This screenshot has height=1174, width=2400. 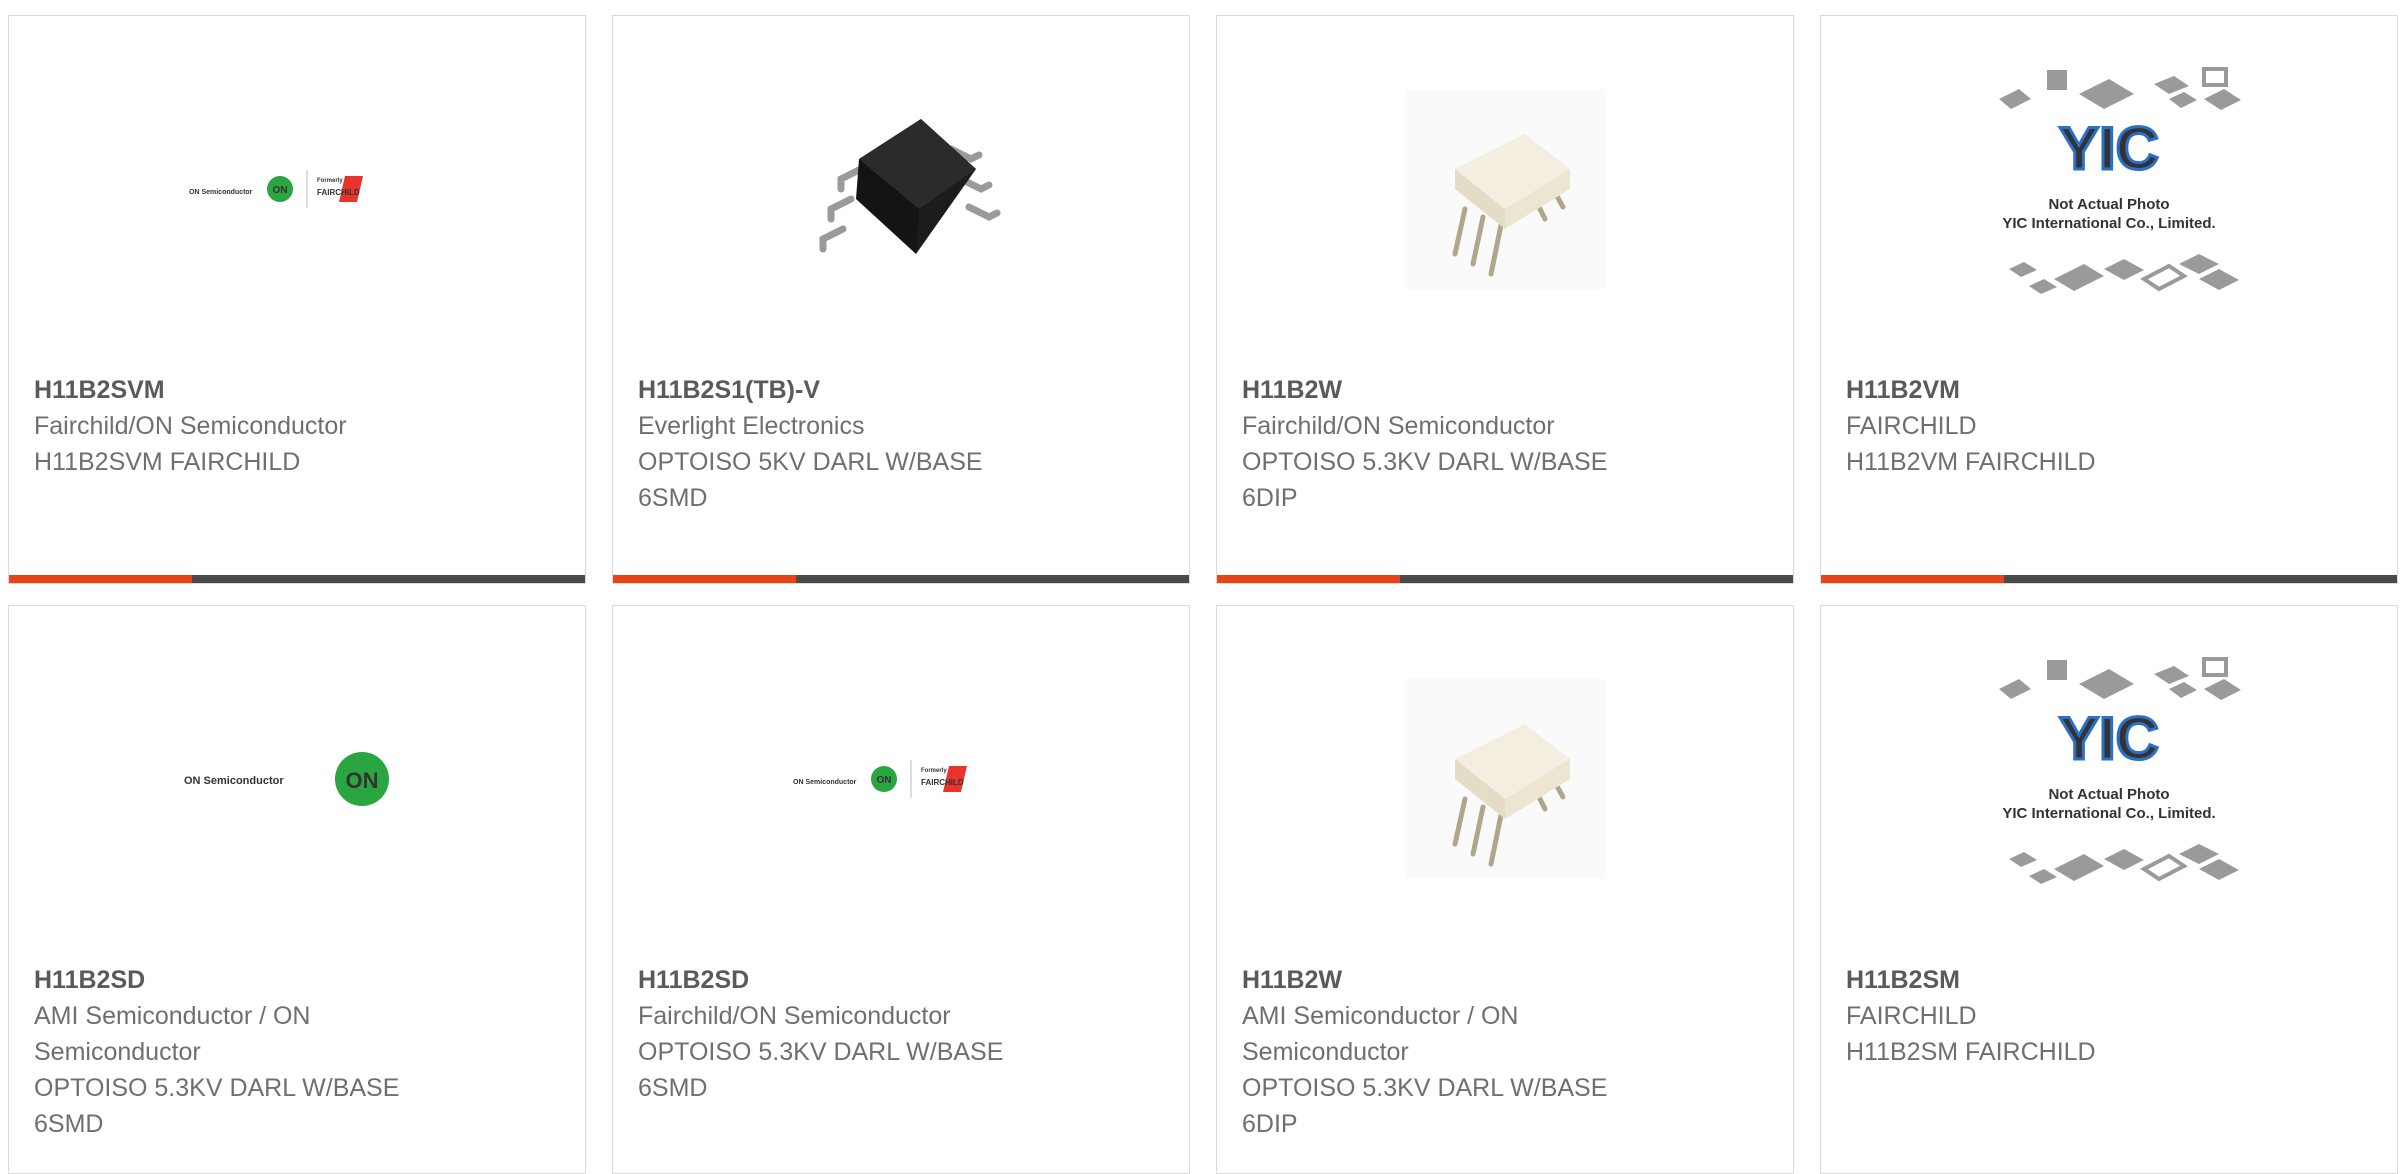 What do you see at coordinates (751, 426) in the screenshot?
I see `manufacturer: Everlight Electronics` at bounding box center [751, 426].